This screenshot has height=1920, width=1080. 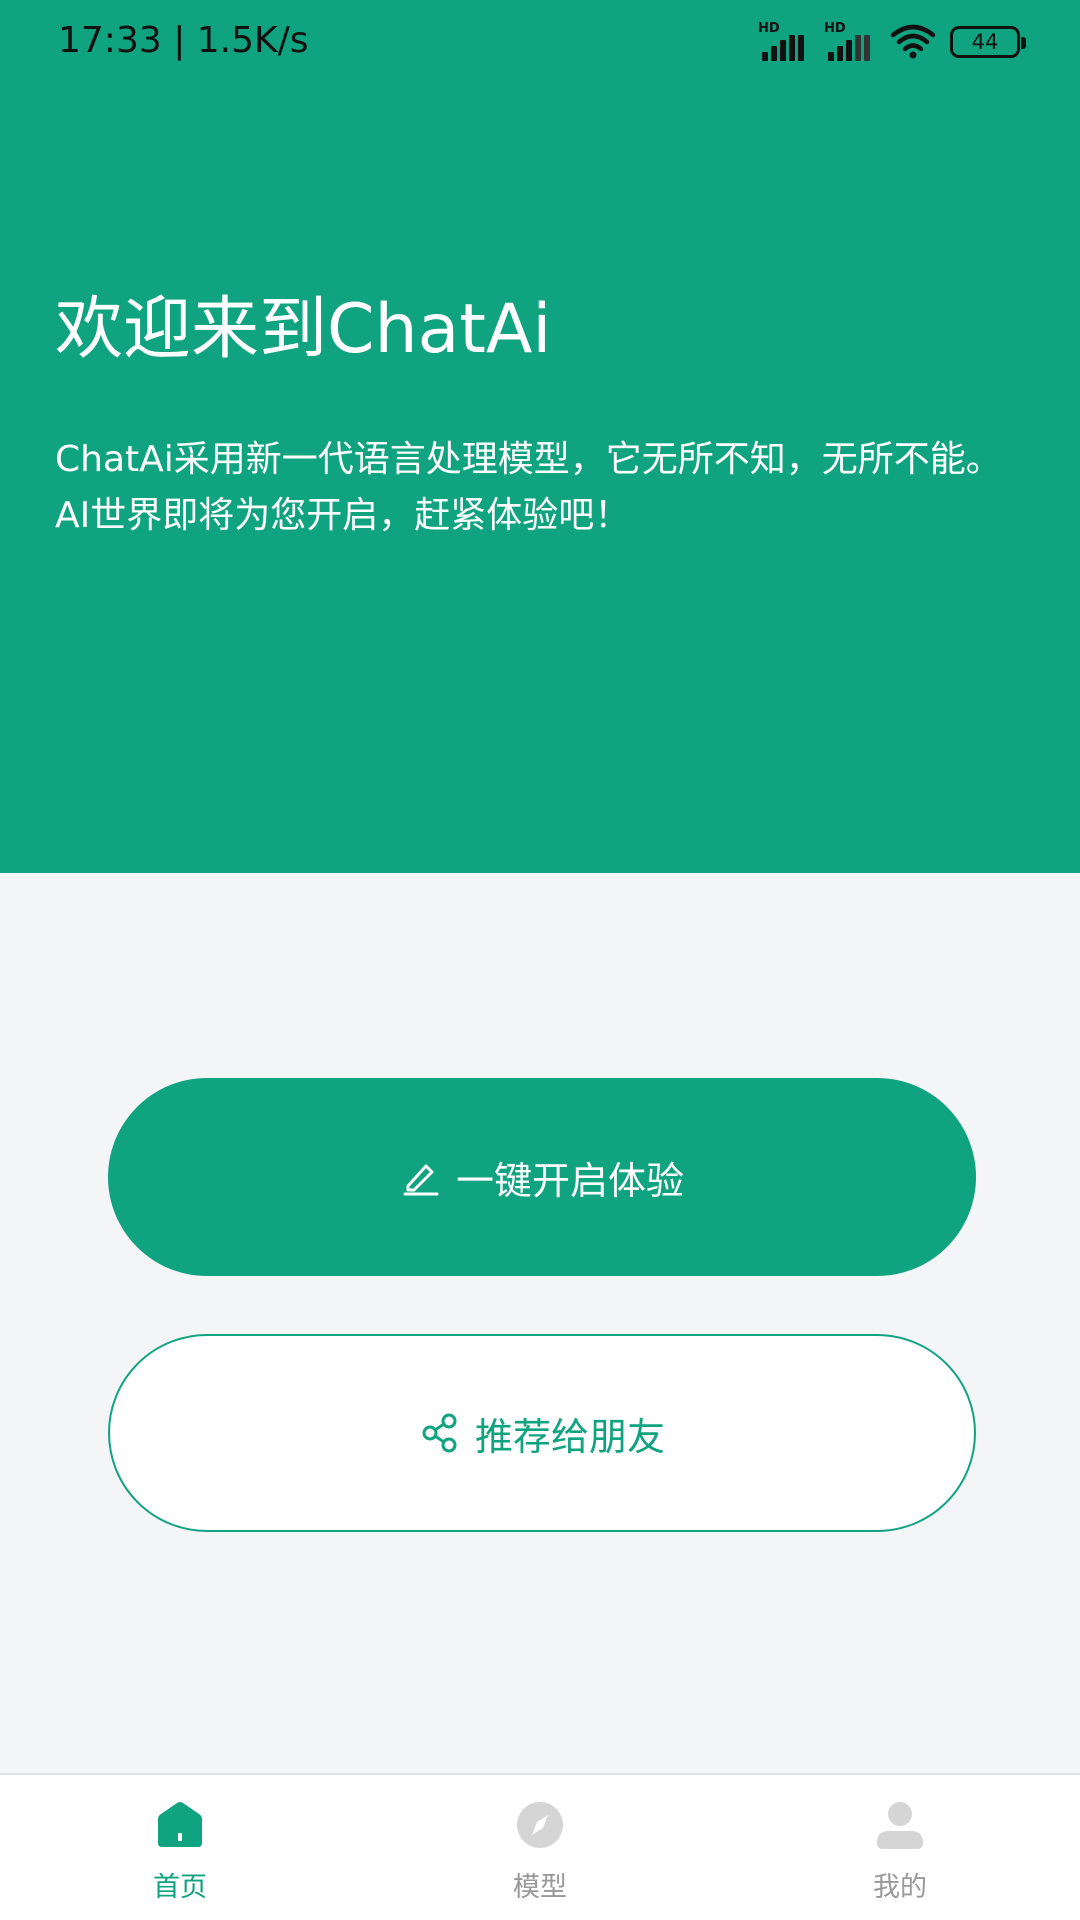 What do you see at coordinates (569, 1436) in the screenshot?
I see `recommend-to-friend-label: 推荐给朋友` at bounding box center [569, 1436].